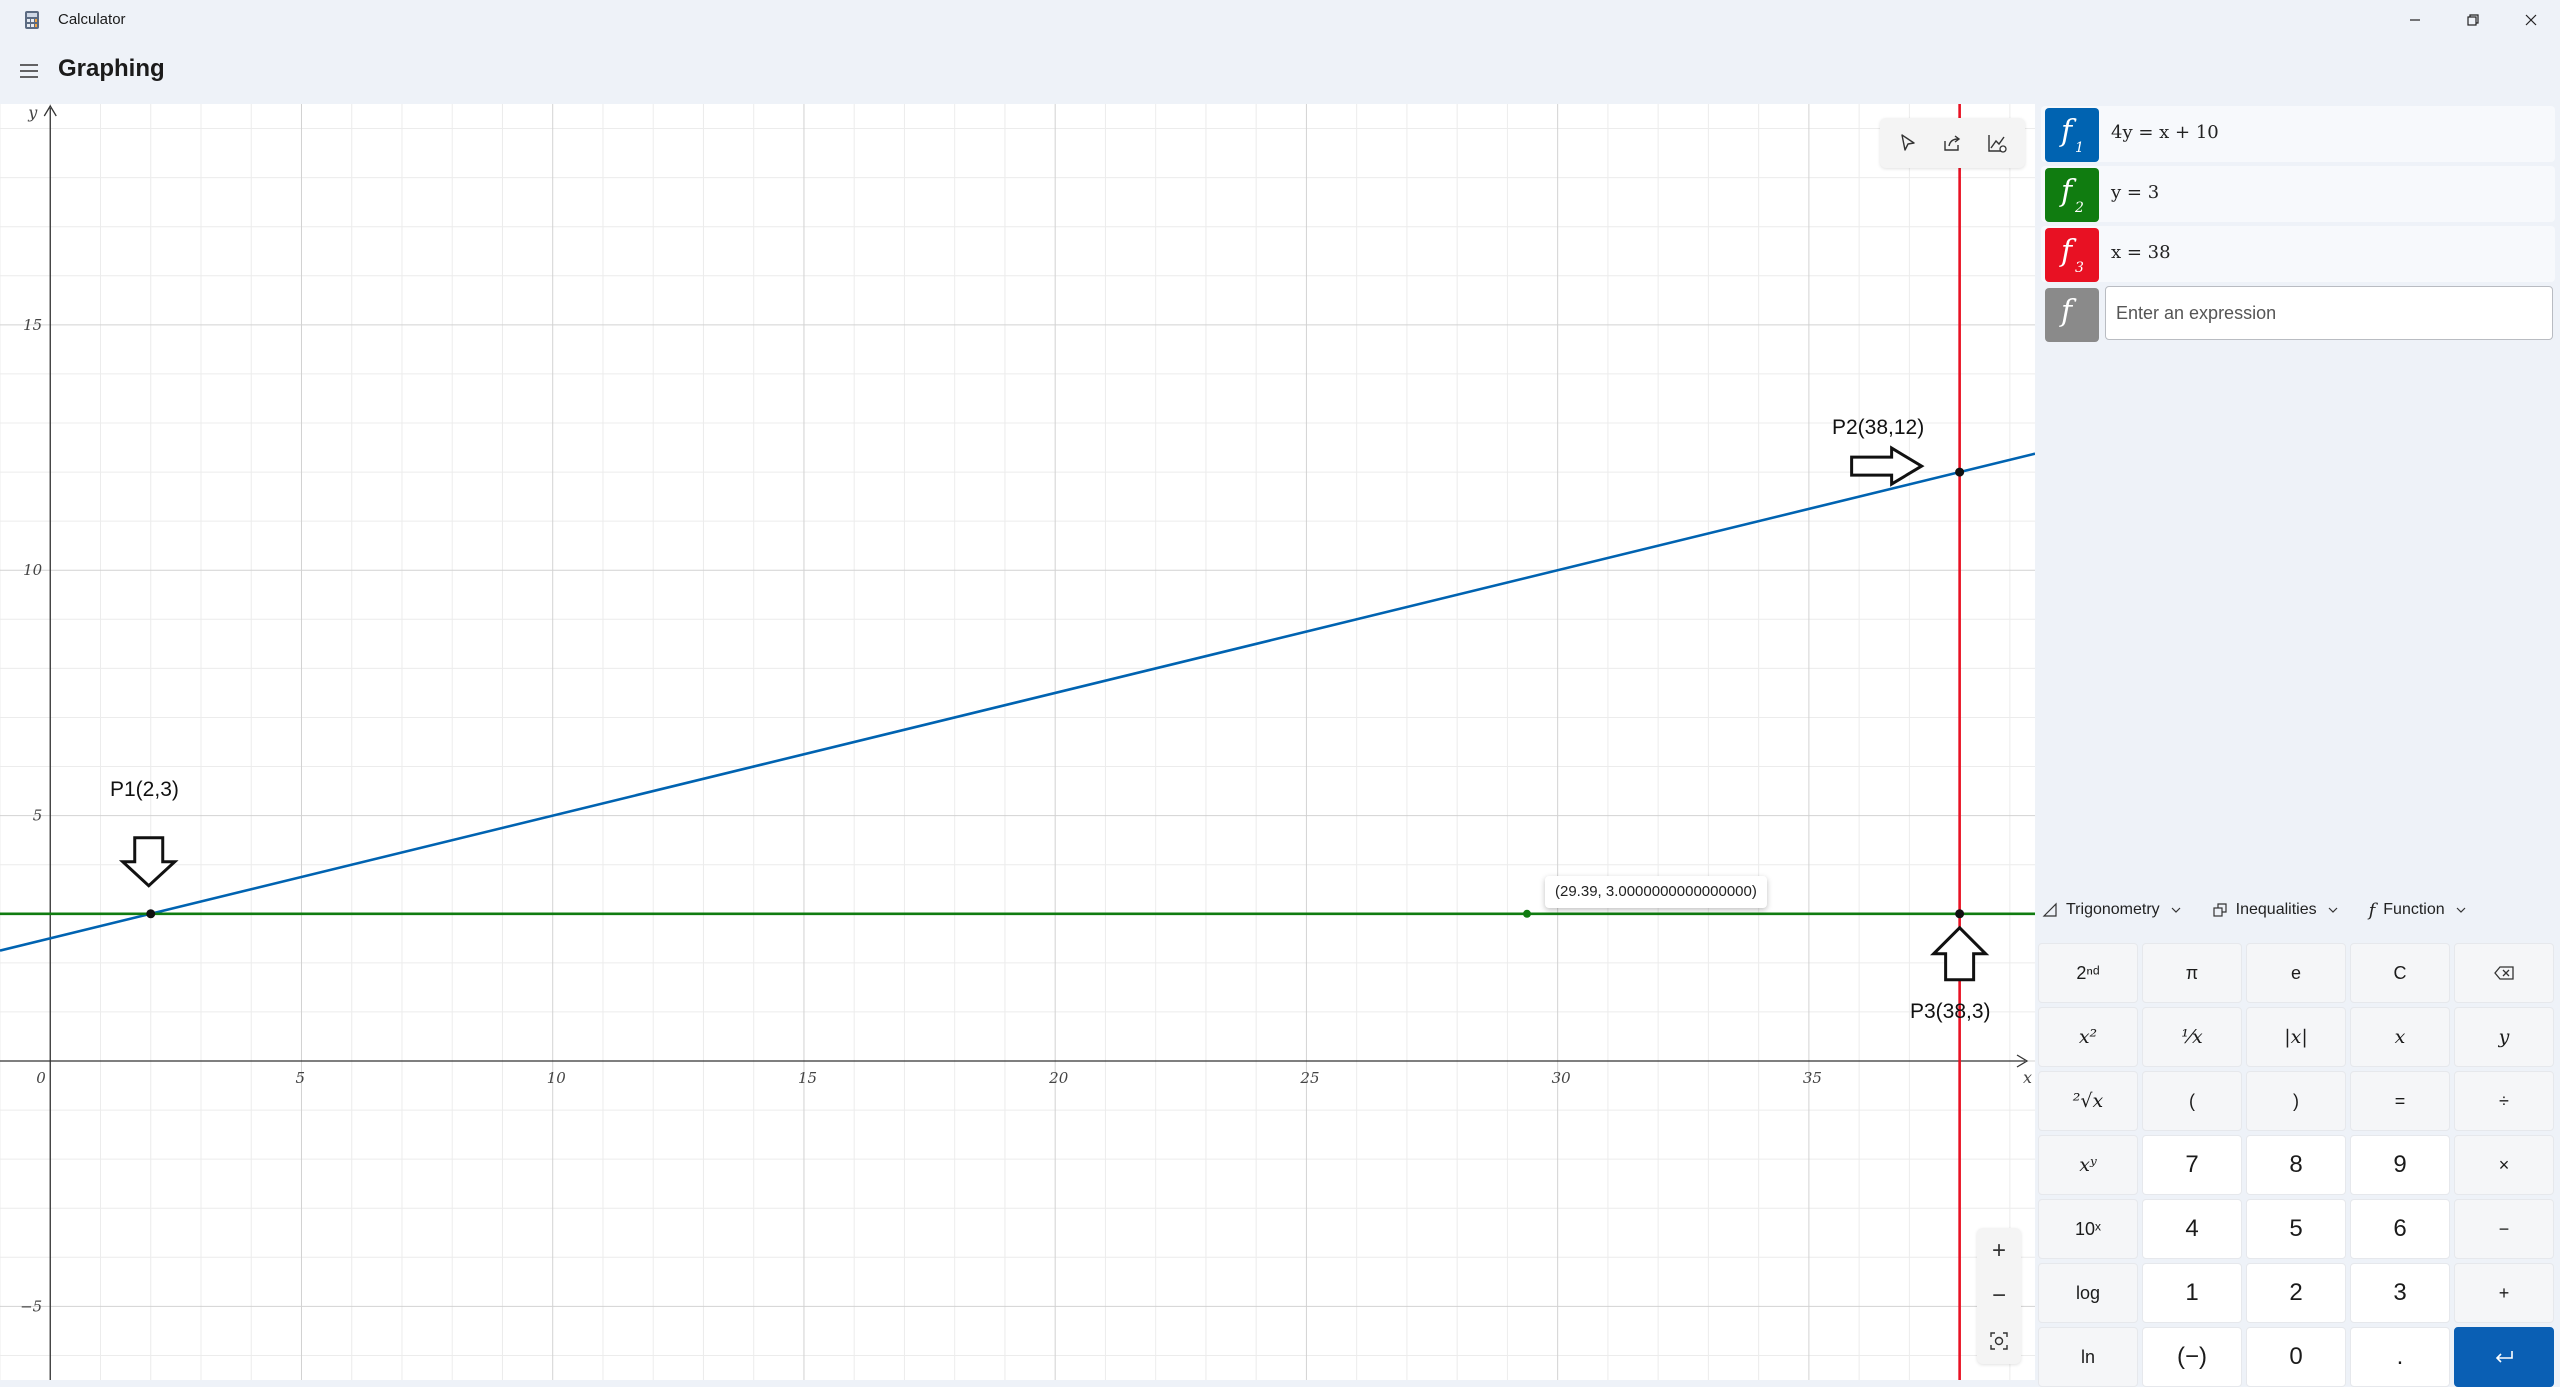 The image size is (2560, 1387). Describe the element at coordinates (2504, 1101) in the screenshot. I see `divide-key: ÷` at that location.